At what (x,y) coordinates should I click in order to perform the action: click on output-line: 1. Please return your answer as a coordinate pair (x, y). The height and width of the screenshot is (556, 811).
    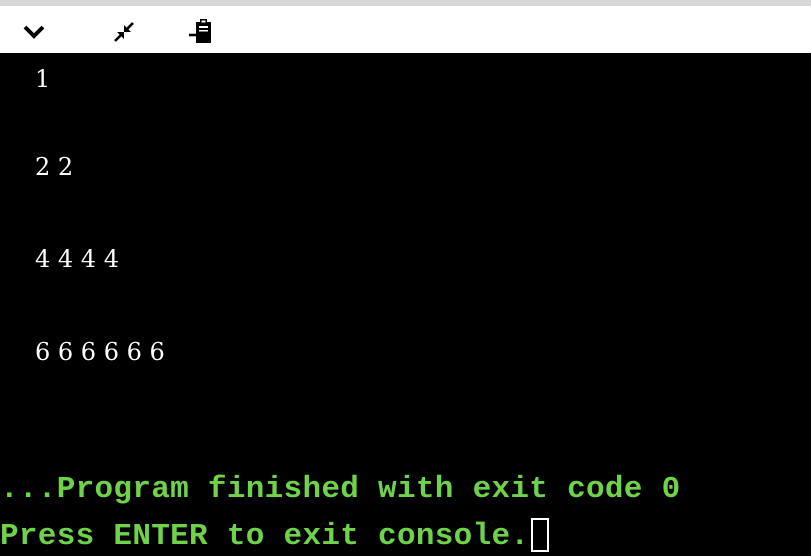
    Looking at the image, I should click on (43, 79).